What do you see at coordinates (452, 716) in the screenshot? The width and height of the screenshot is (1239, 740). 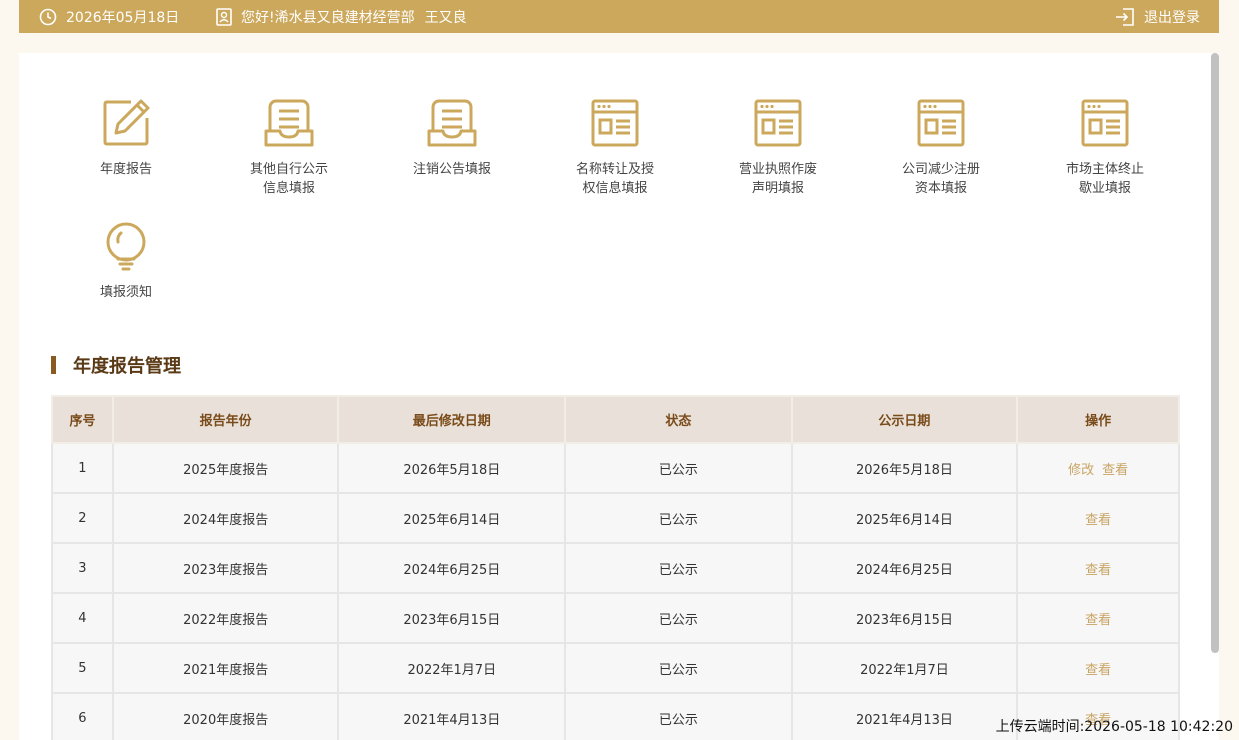 I see `cell-last-modified: 2021年4月13日` at bounding box center [452, 716].